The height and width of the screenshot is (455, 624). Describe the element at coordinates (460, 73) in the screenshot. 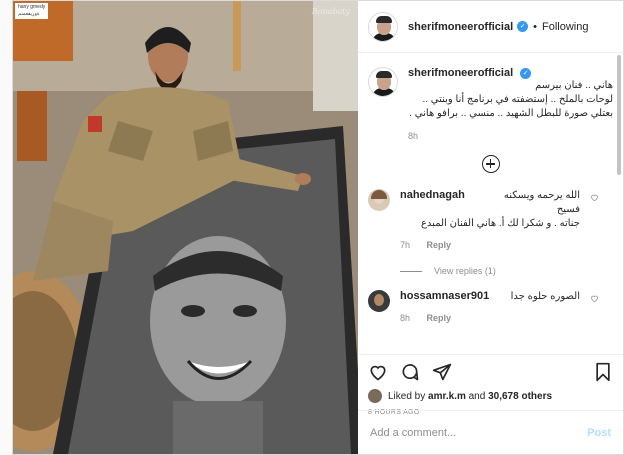

I see `caption-username: sherifmoneerofficial` at that location.